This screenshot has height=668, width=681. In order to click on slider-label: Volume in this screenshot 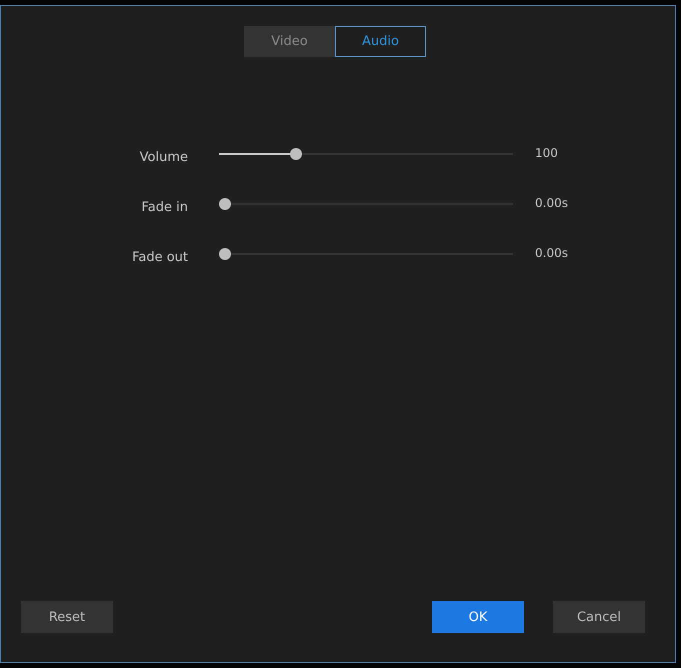, I will do `click(163, 157)`.